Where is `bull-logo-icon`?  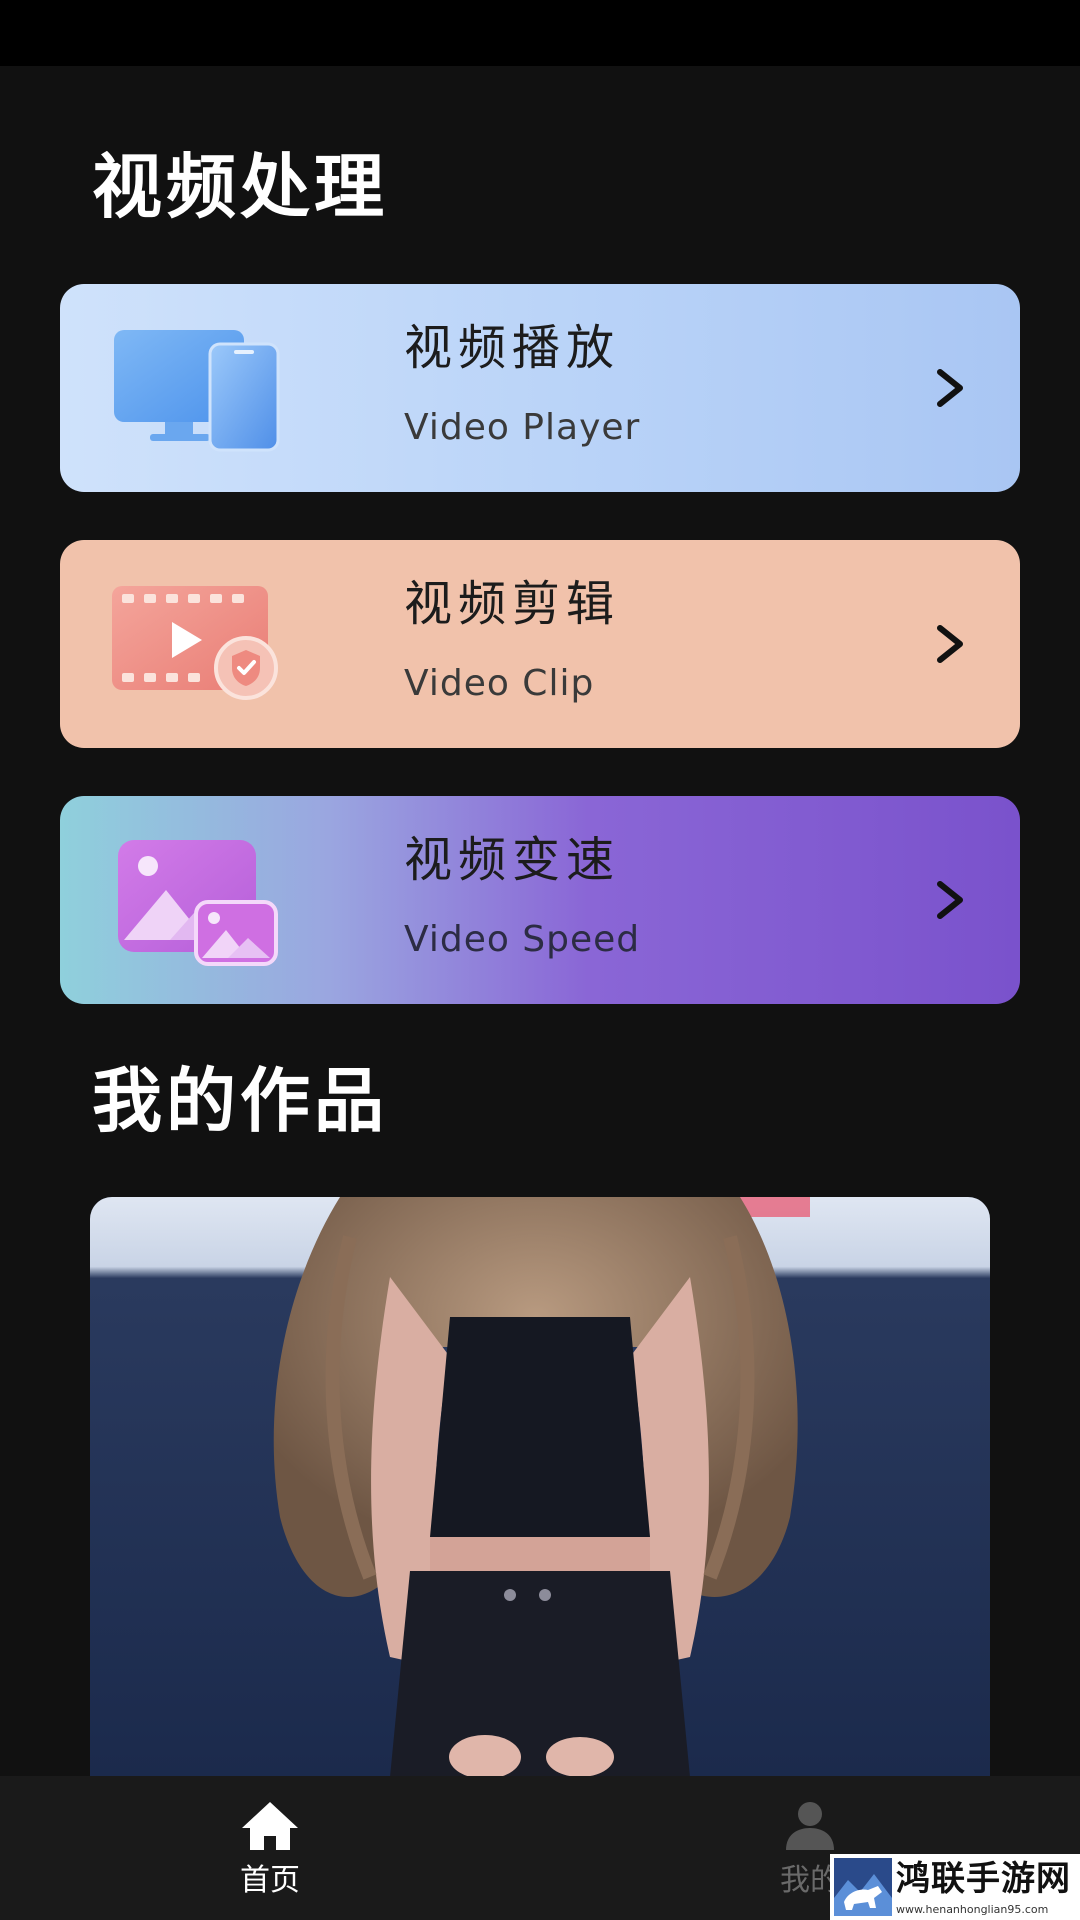 bull-logo-icon is located at coordinates (863, 1887).